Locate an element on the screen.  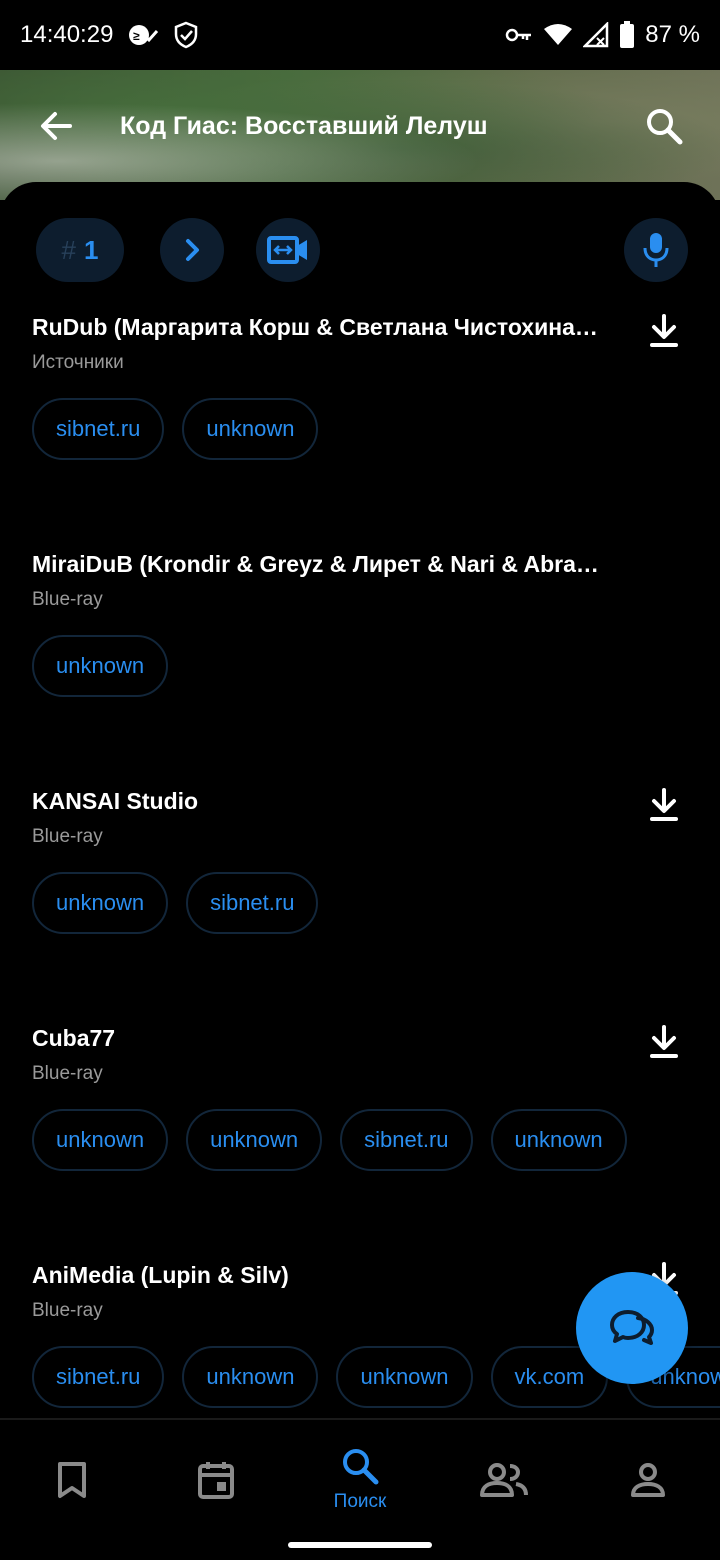
nav-bookmarks is located at coordinates (72, 1480).